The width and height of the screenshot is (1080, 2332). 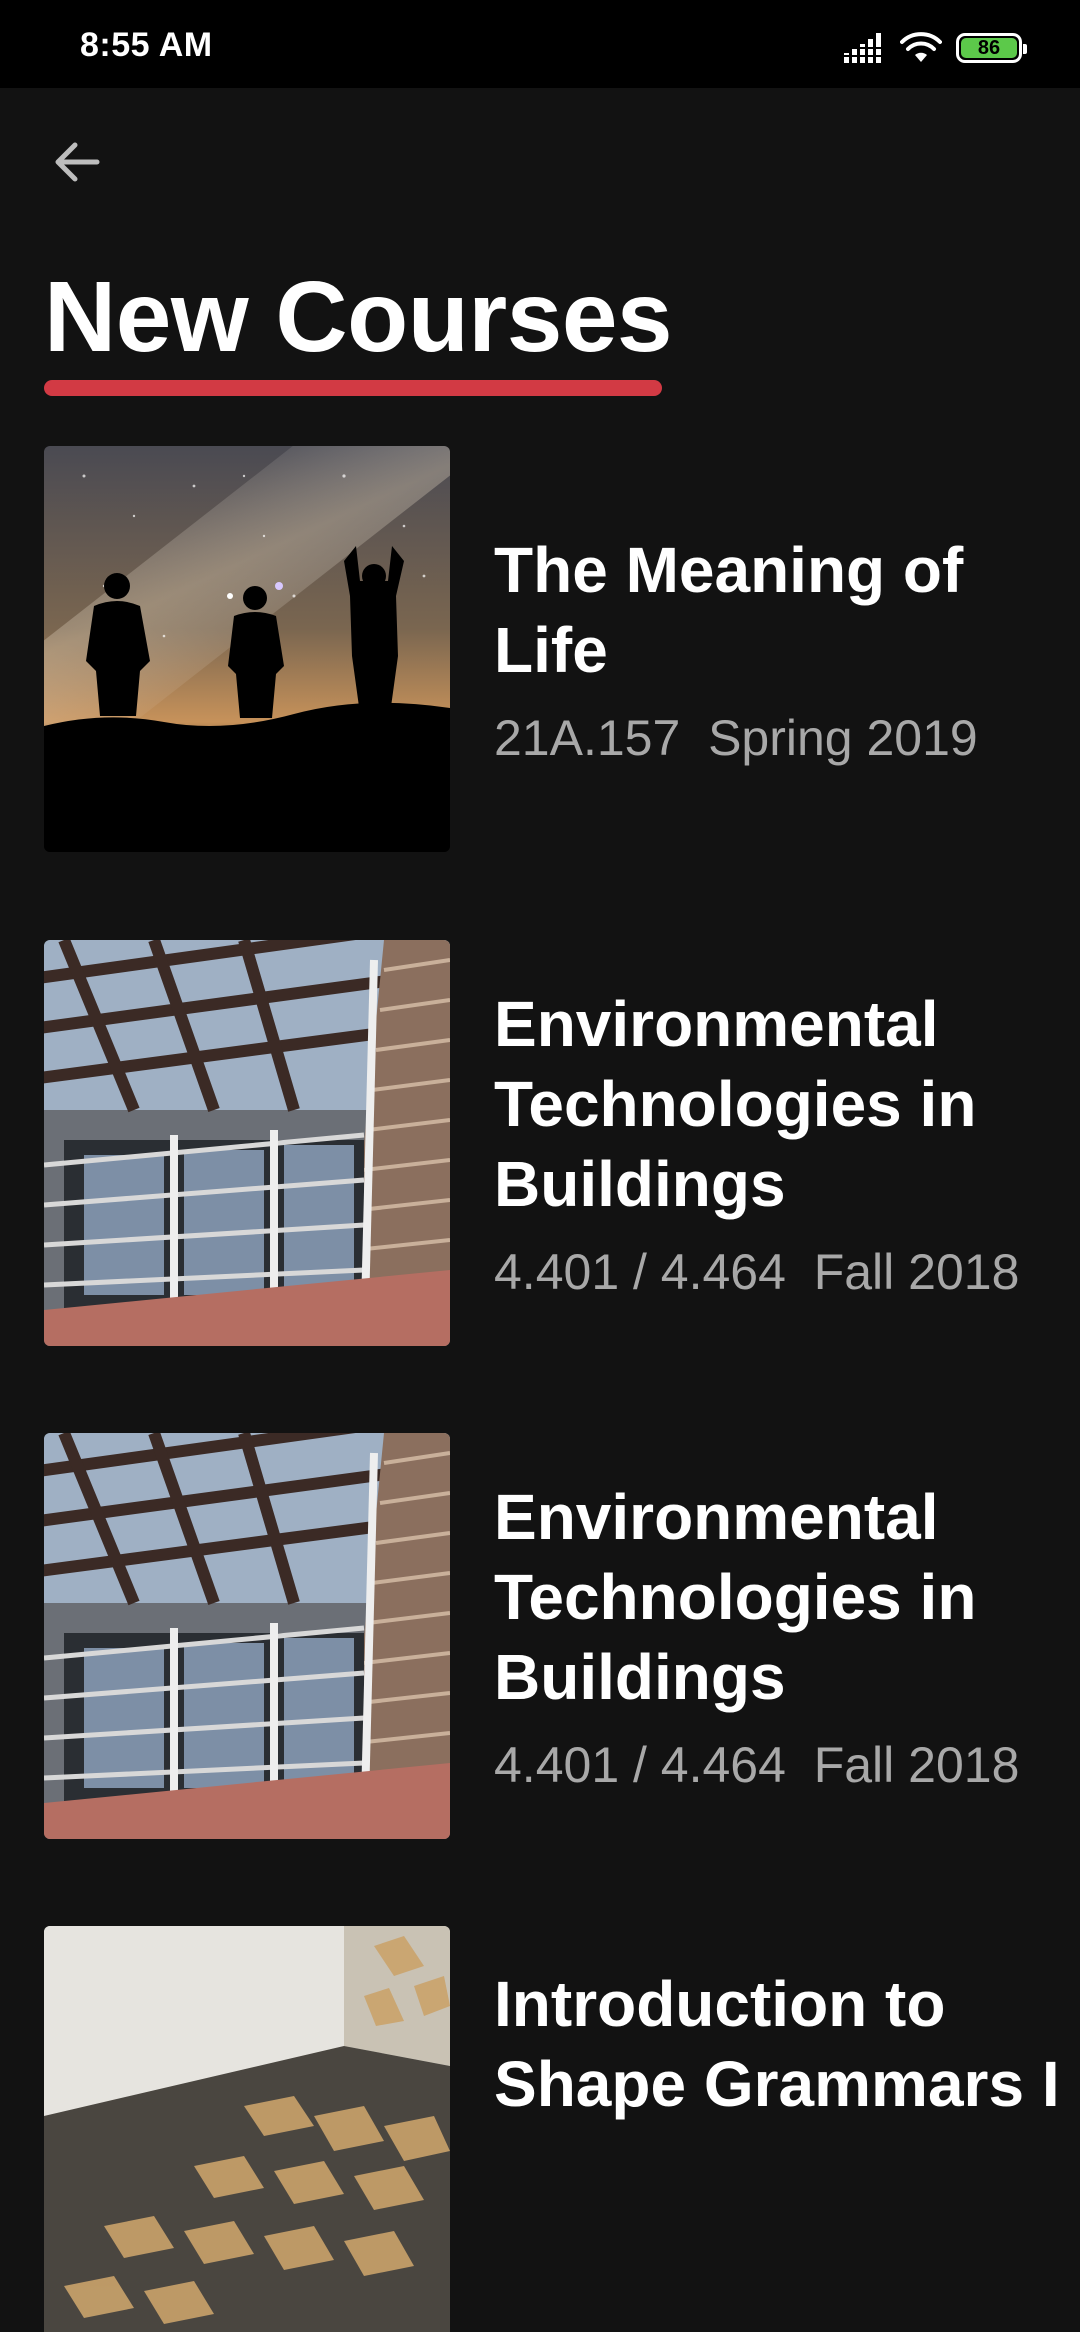 I want to click on course-text: Introduction to Shape Grammars I, so click(x=787, y=2025).